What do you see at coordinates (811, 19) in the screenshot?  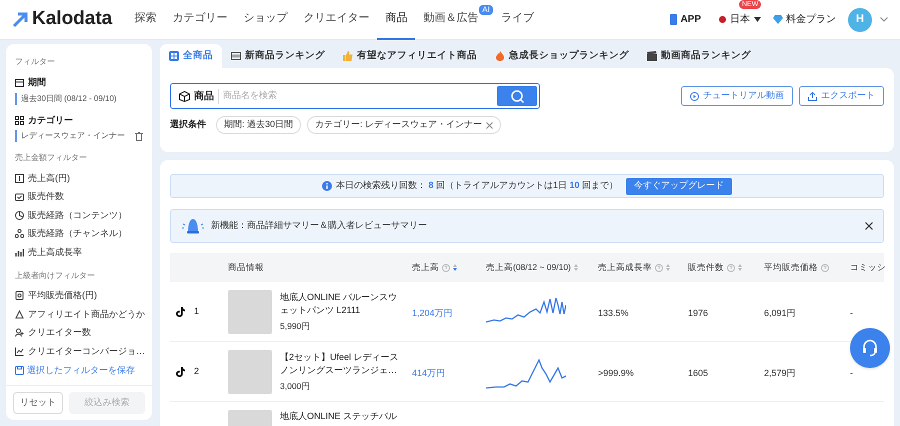 I see `pricing-link: 料金プラン` at bounding box center [811, 19].